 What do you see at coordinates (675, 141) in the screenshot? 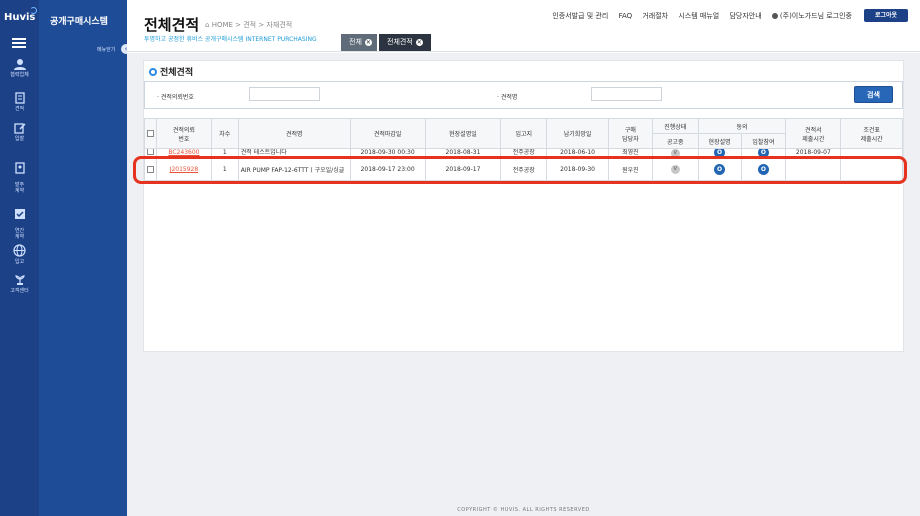
I see `col-status-sub: 공고중` at bounding box center [675, 141].